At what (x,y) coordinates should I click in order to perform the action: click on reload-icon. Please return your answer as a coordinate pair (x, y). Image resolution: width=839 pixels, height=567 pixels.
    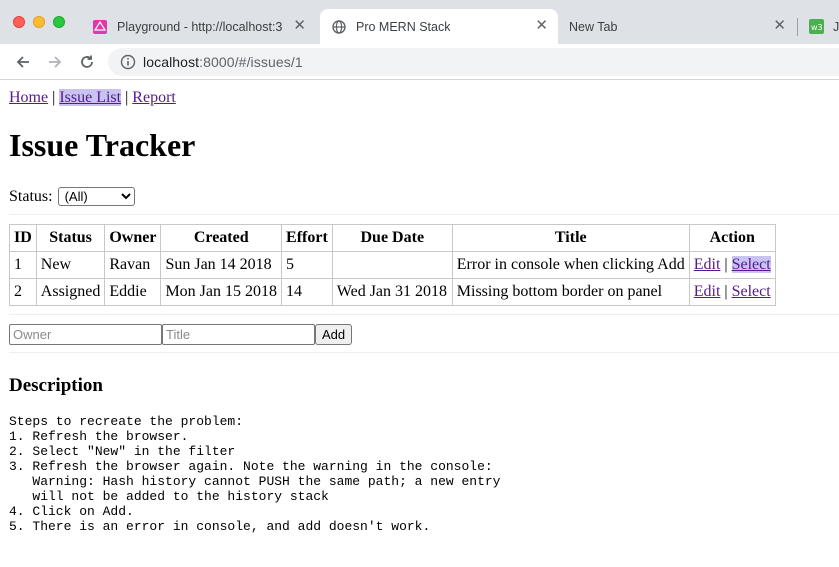
    Looking at the image, I should click on (87, 61).